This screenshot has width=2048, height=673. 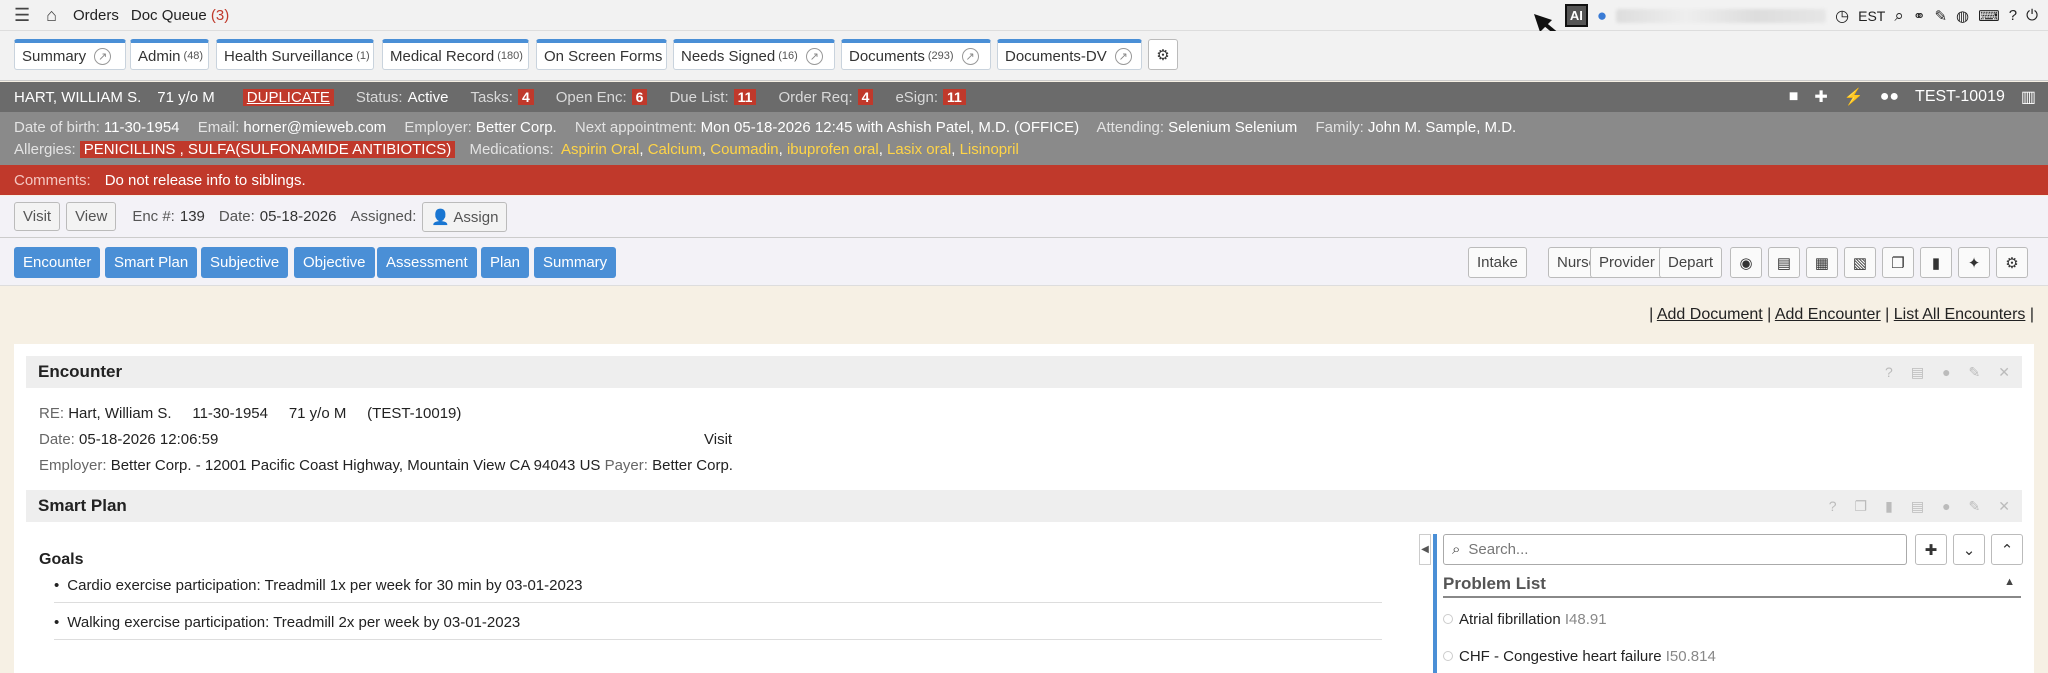 I want to click on settings-gears-icon: ⚙, so click(x=2012, y=262).